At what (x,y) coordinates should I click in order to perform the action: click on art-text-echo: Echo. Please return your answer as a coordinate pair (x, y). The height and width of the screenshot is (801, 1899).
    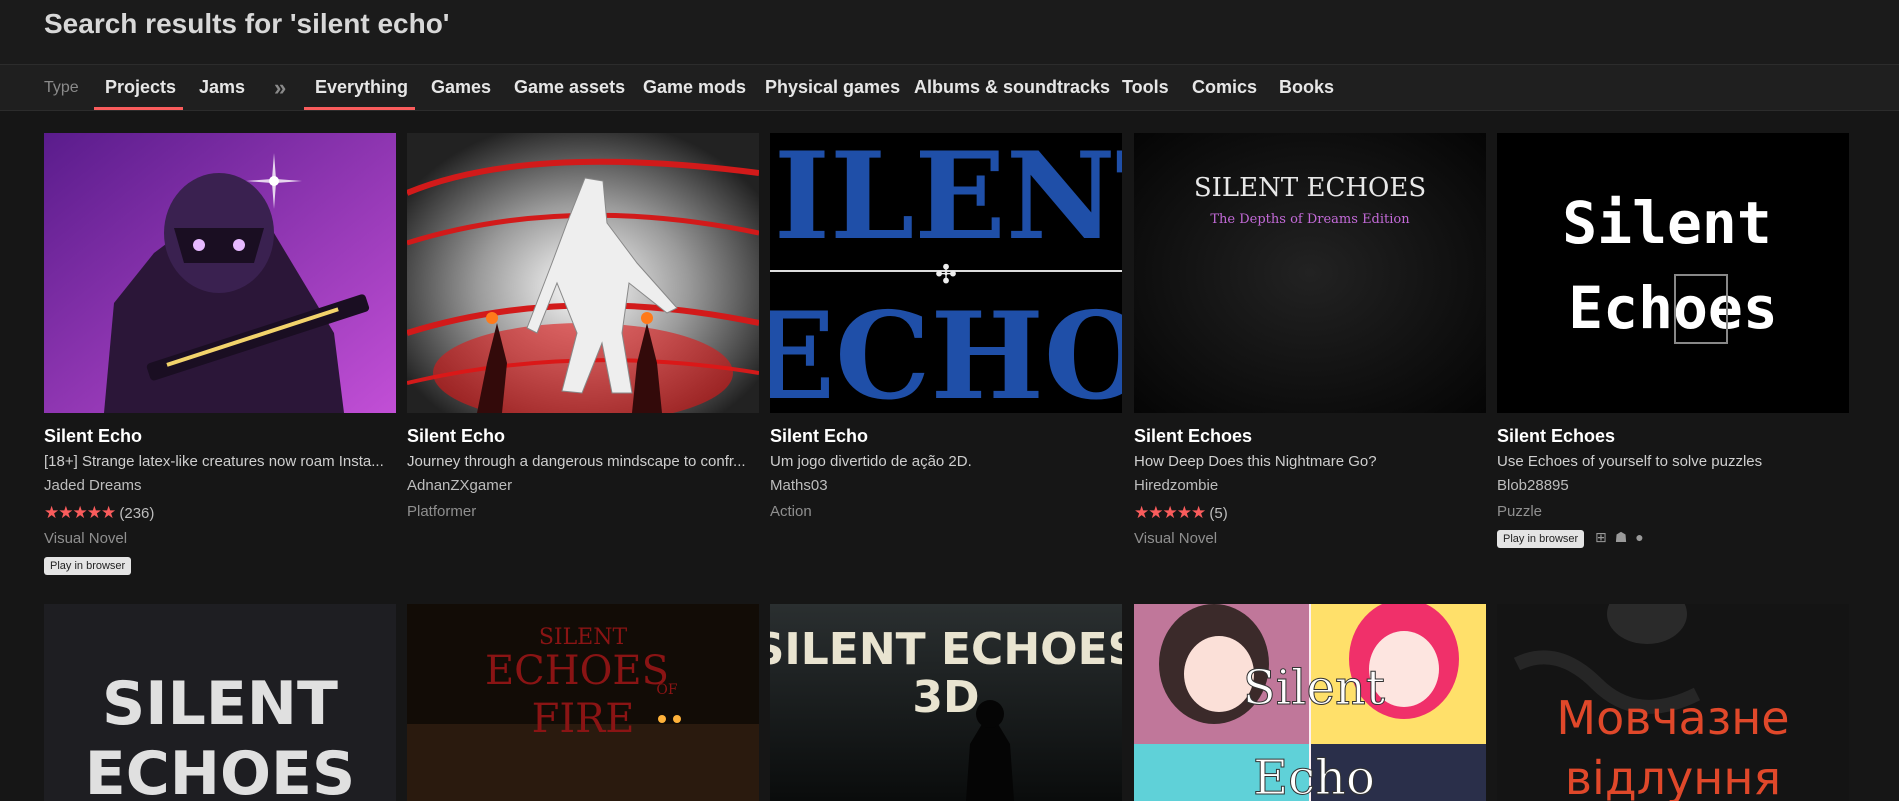
    Looking at the image, I should click on (1314, 775).